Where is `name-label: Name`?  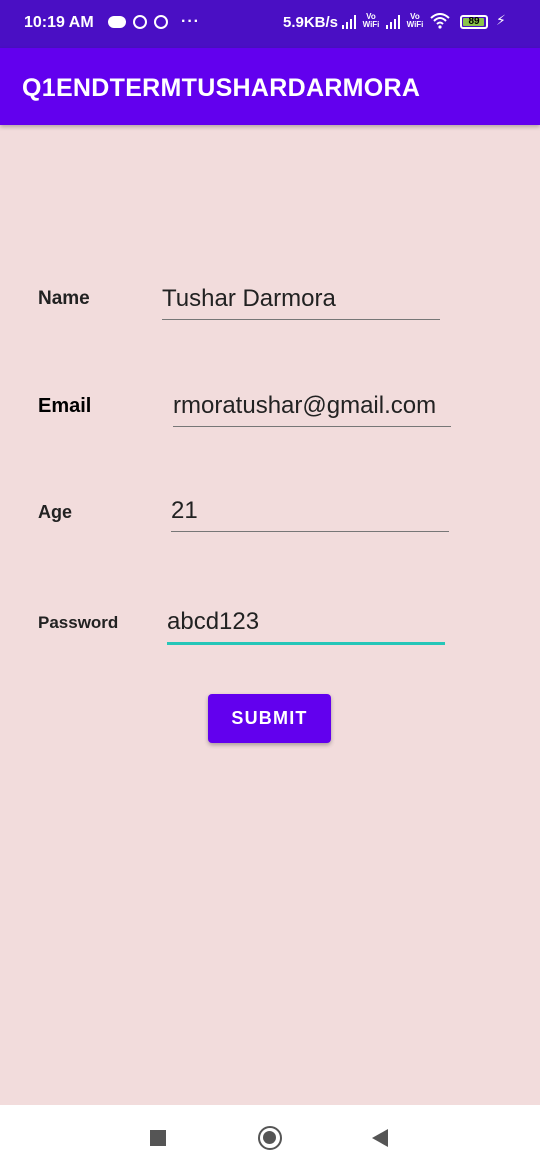 name-label: Name is located at coordinates (64, 298).